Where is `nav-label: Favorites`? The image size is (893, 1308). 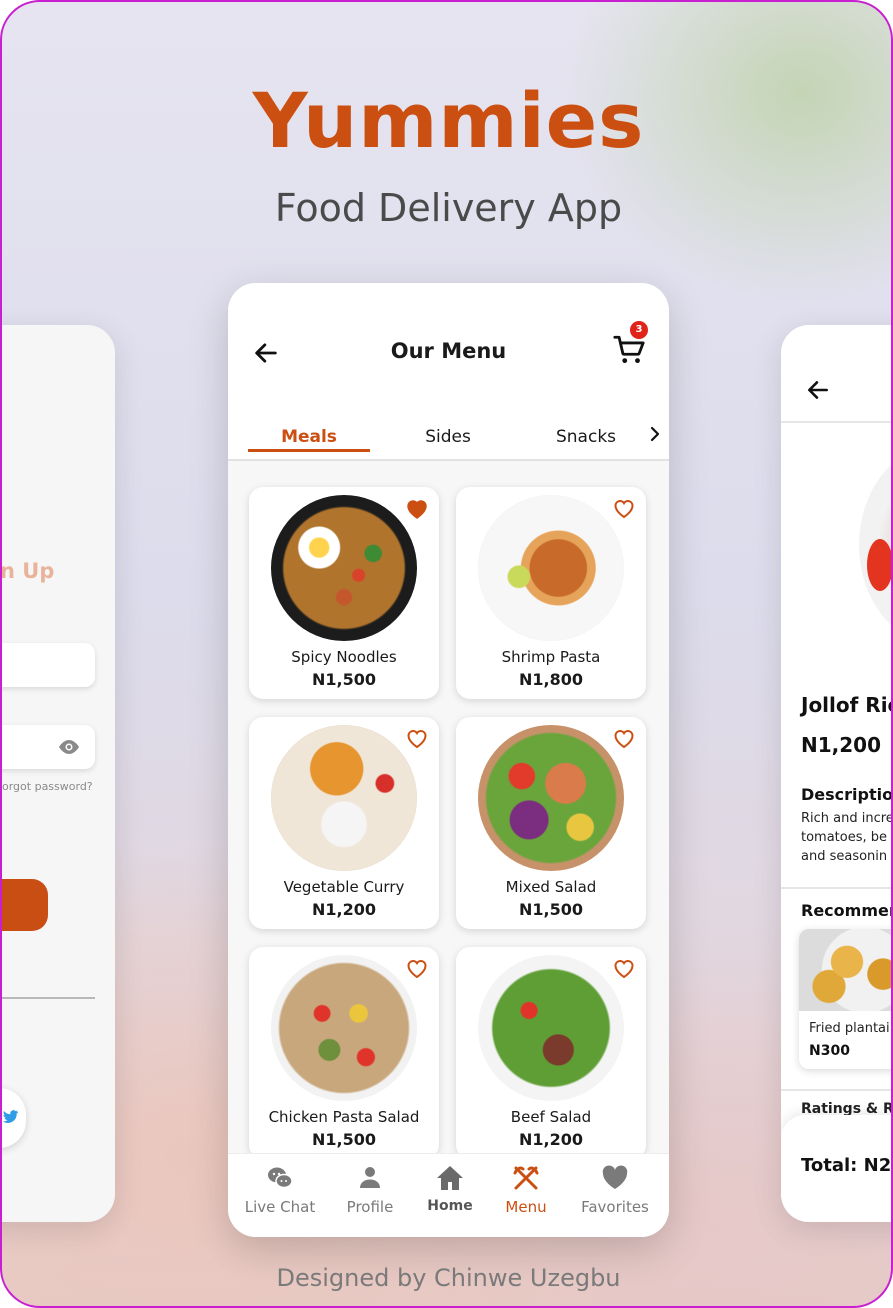
nav-label: Favorites is located at coordinates (615, 1207).